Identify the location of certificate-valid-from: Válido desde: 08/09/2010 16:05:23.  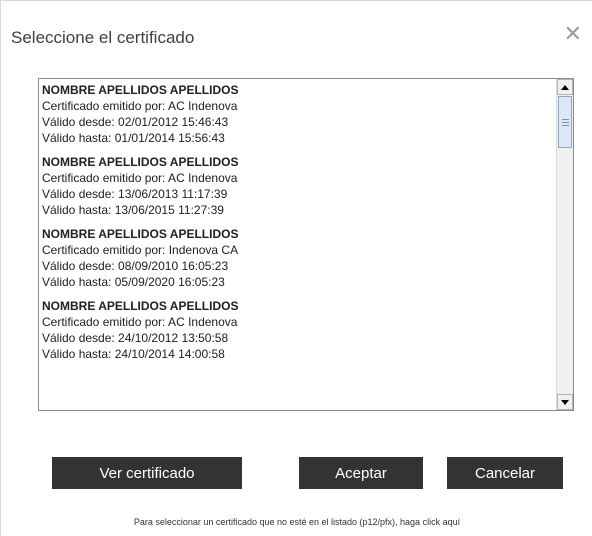
(135, 266).